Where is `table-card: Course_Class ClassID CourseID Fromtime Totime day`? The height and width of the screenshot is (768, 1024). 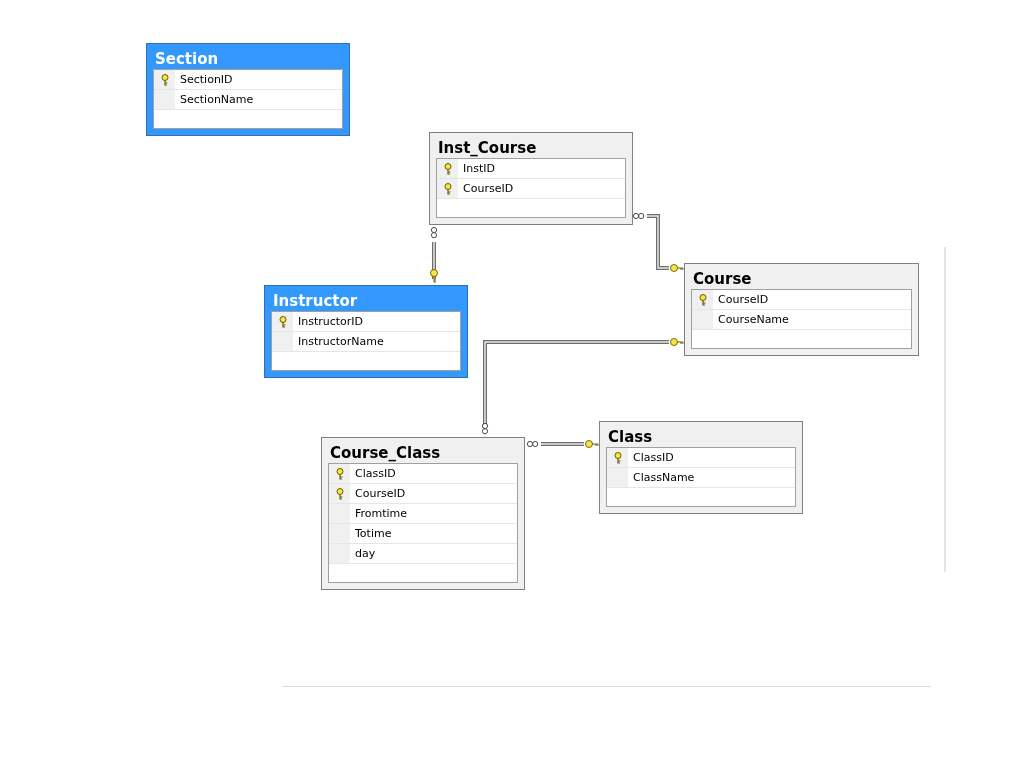
table-card: Course_Class ClassID CourseID Fromtime Totime day is located at coordinates (423, 513).